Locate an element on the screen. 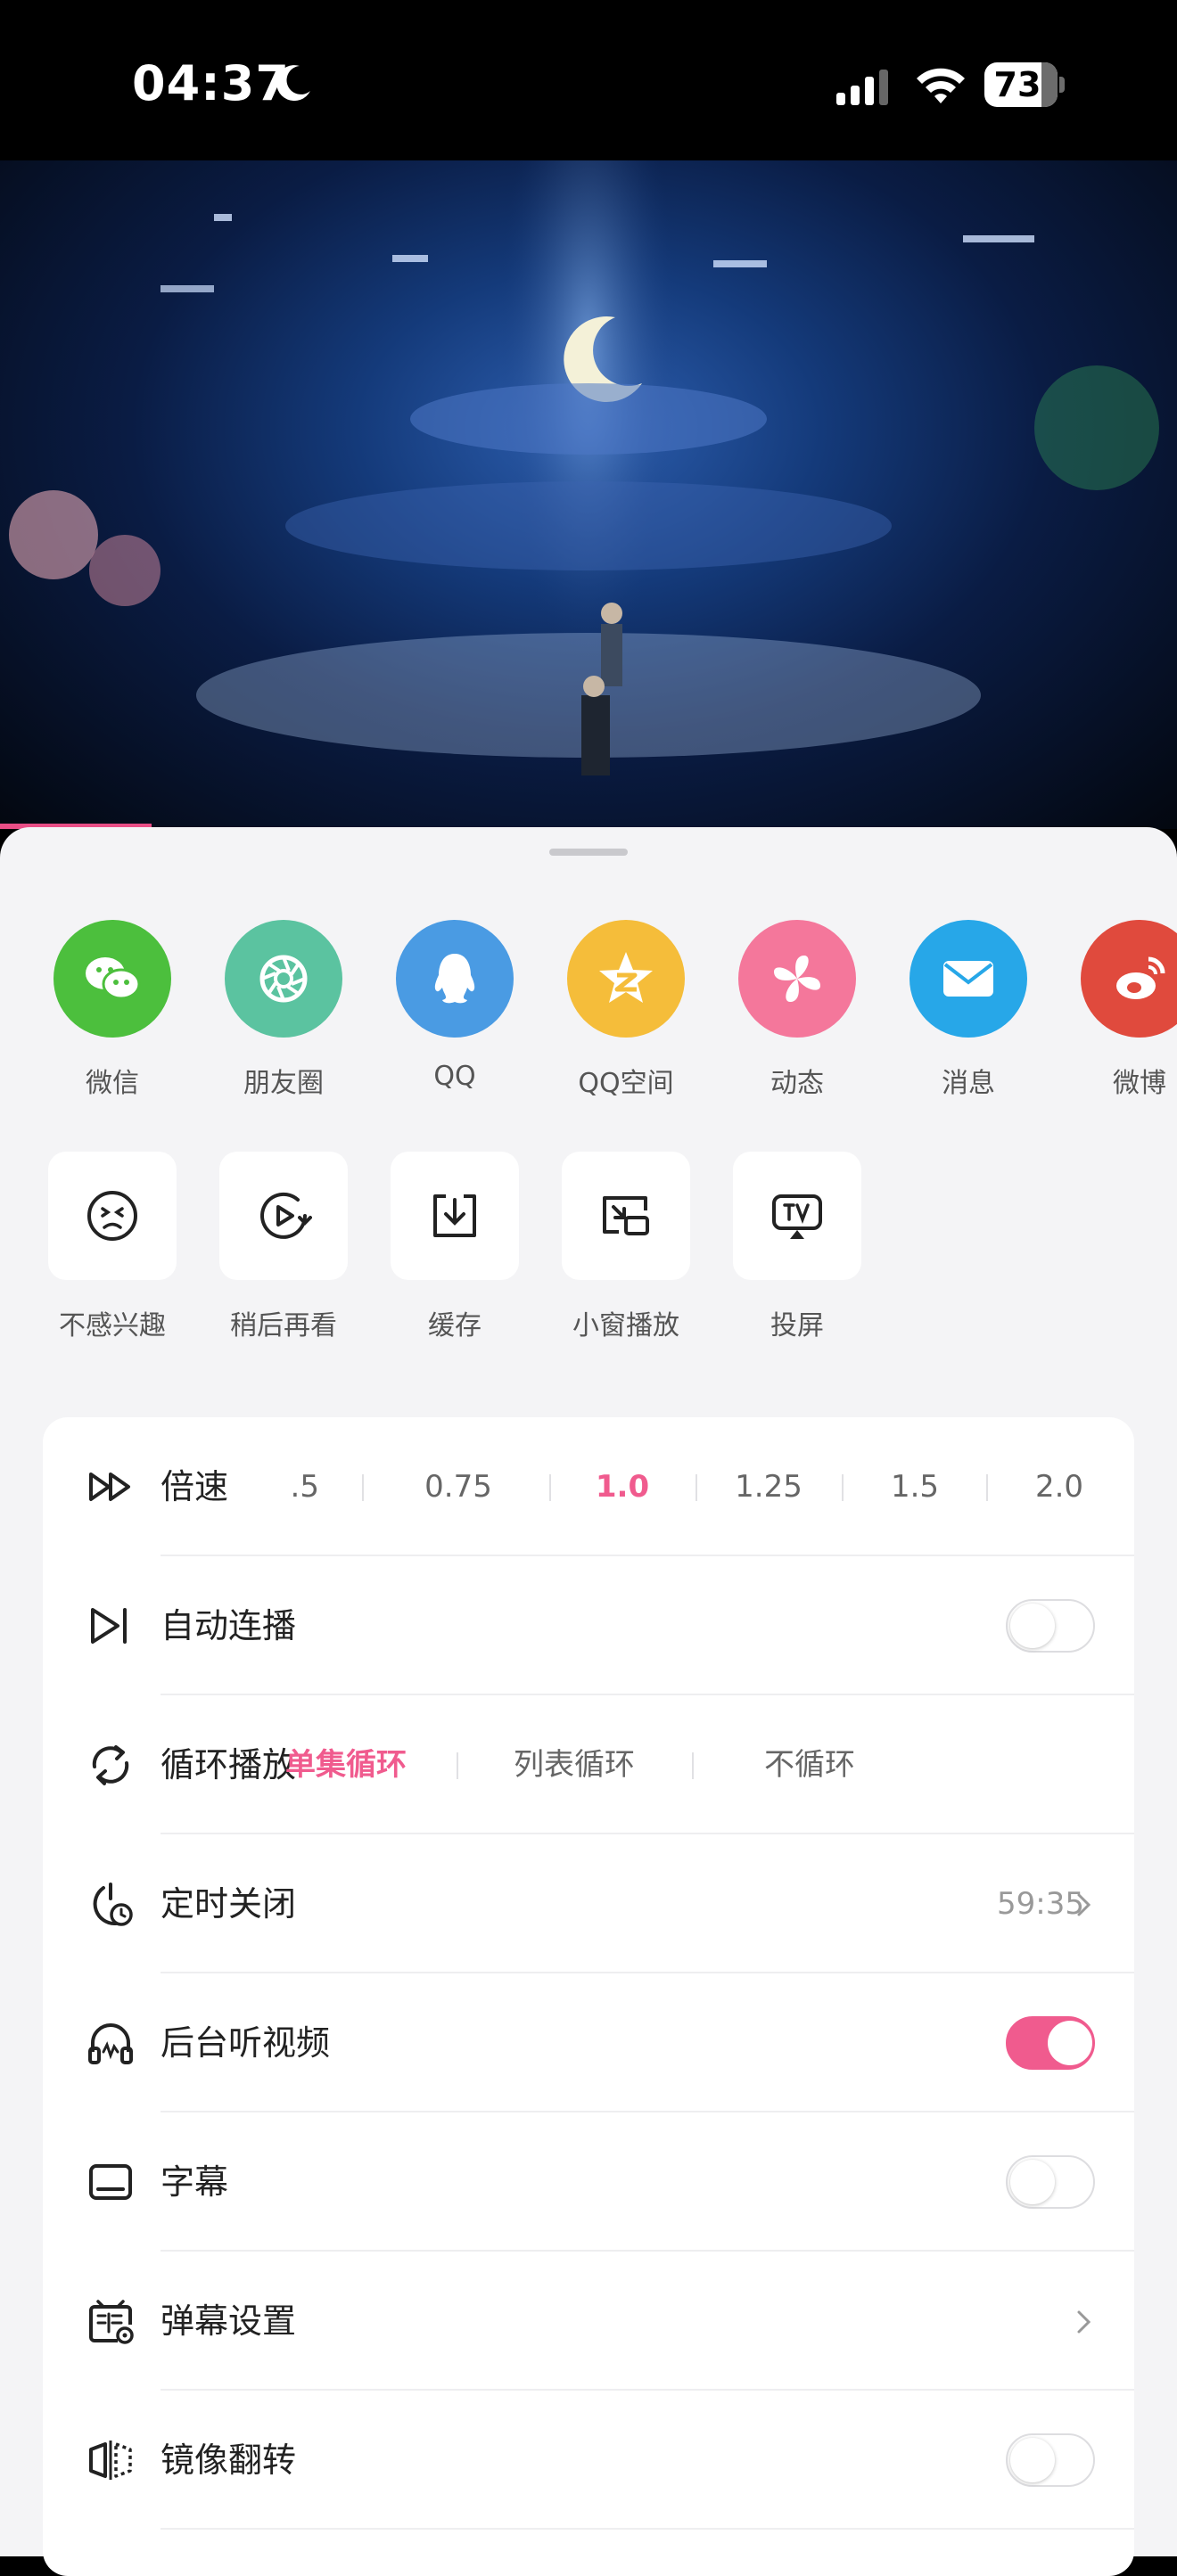 This screenshot has width=1177, height=2576. fast-forward-icon is located at coordinates (109, 1487).